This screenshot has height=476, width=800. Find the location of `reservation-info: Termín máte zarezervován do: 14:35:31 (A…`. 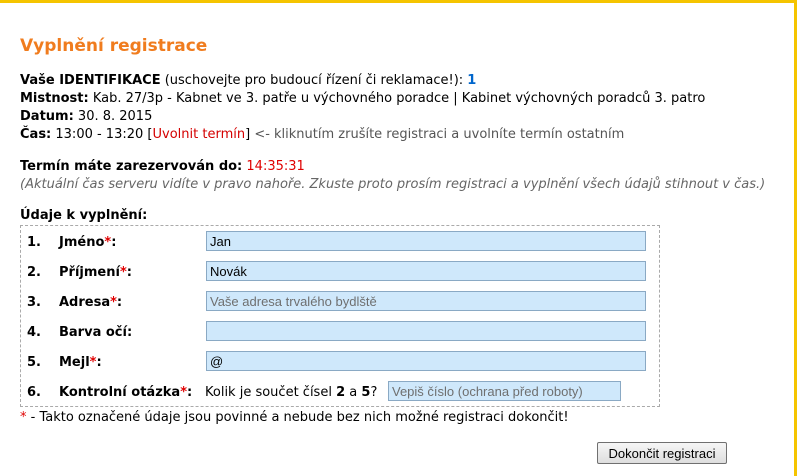

reservation-info: Termín máte zarezervován do: 14:35:31 (A… is located at coordinates (392, 176).